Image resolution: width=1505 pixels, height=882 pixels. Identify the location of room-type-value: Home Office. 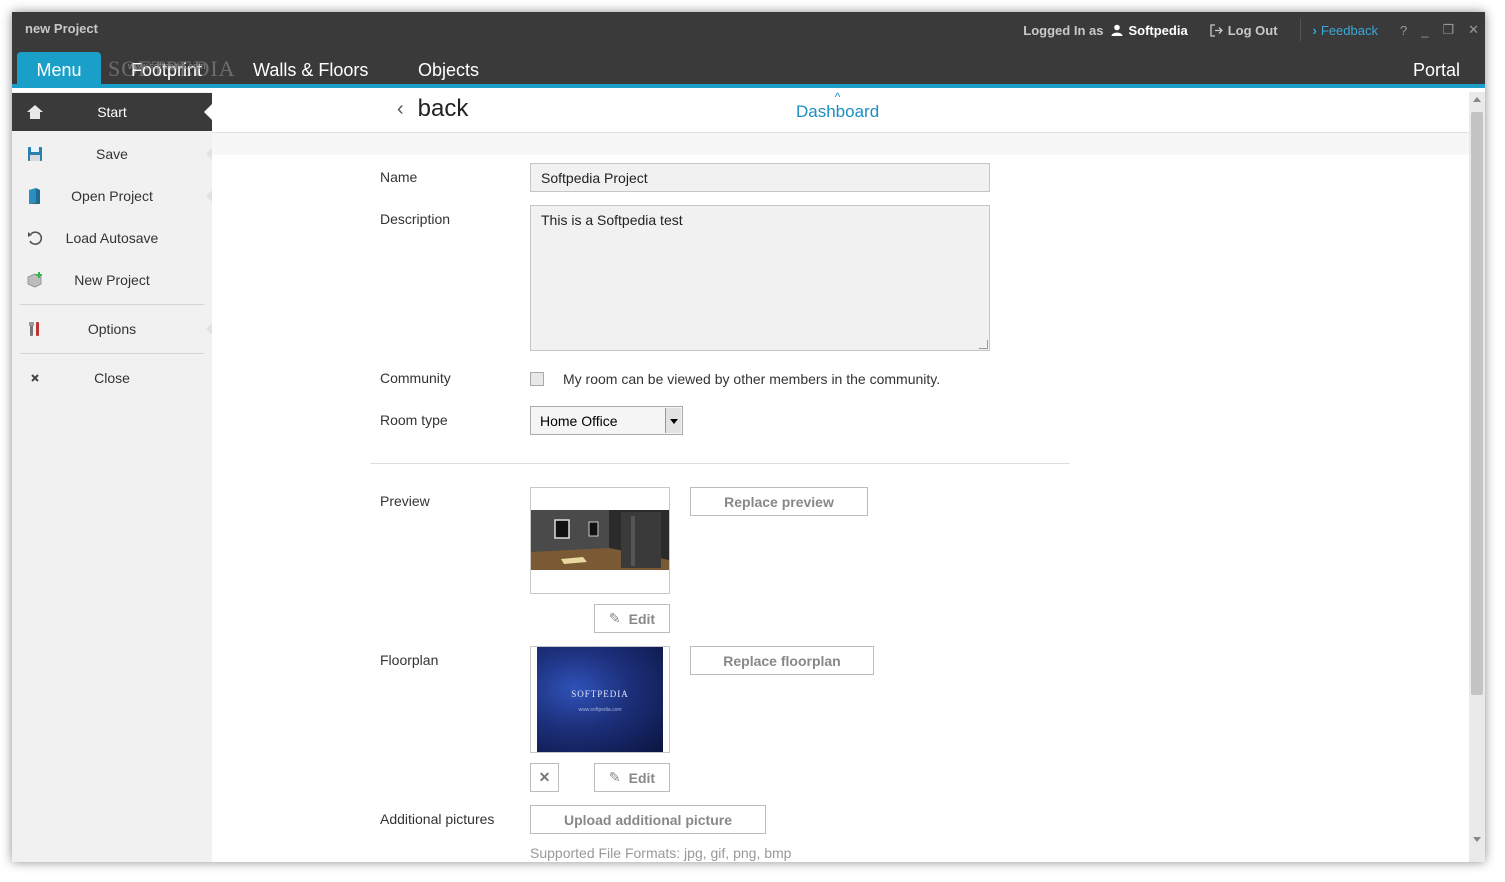
(579, 421).